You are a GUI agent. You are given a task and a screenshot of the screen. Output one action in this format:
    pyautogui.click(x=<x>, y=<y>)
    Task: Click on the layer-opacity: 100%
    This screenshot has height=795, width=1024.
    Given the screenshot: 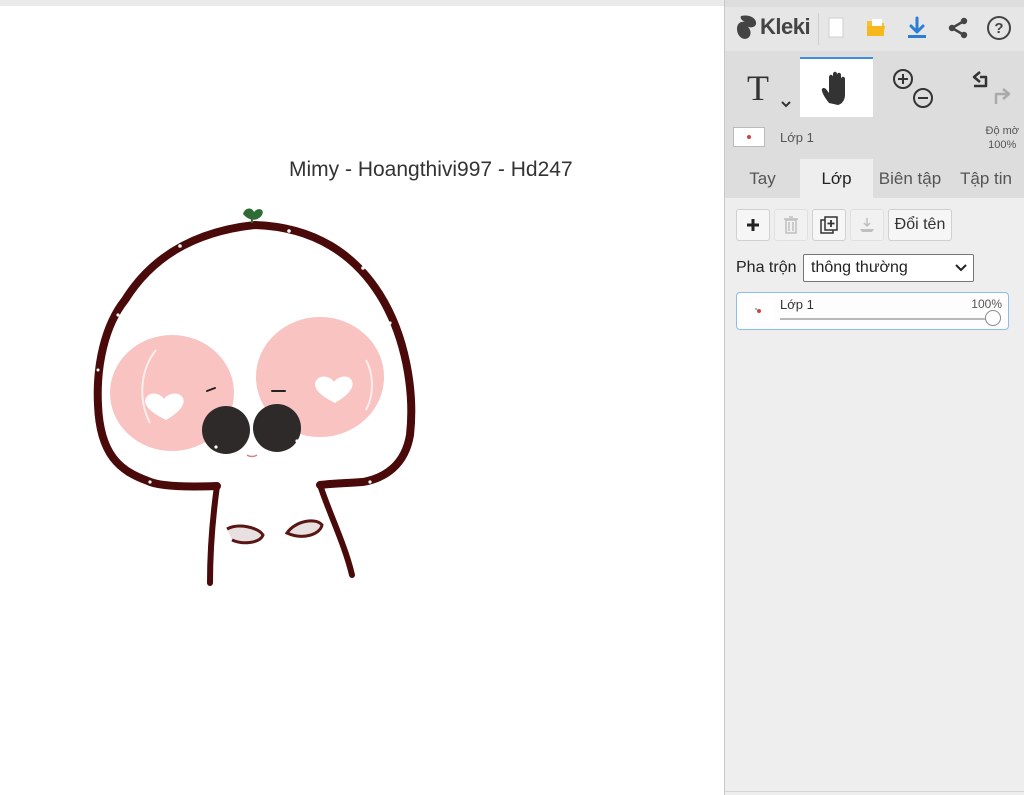 What is the action you would take?
    pyautogui.click(x=986, y=304)
    